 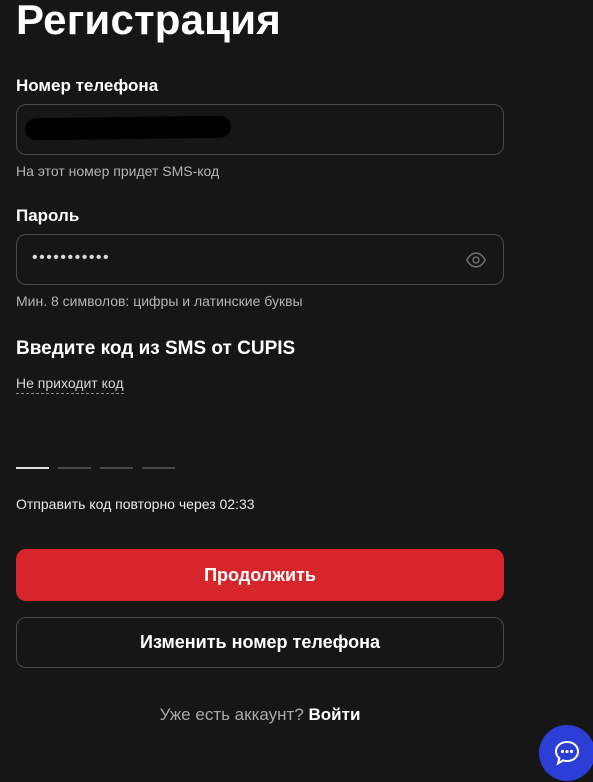 What do you see at coordinates (156, 348) in the screenshot?
I see `sms-code-title: Введите код из SMS от CUPIS` at bounding box center [156, 348].